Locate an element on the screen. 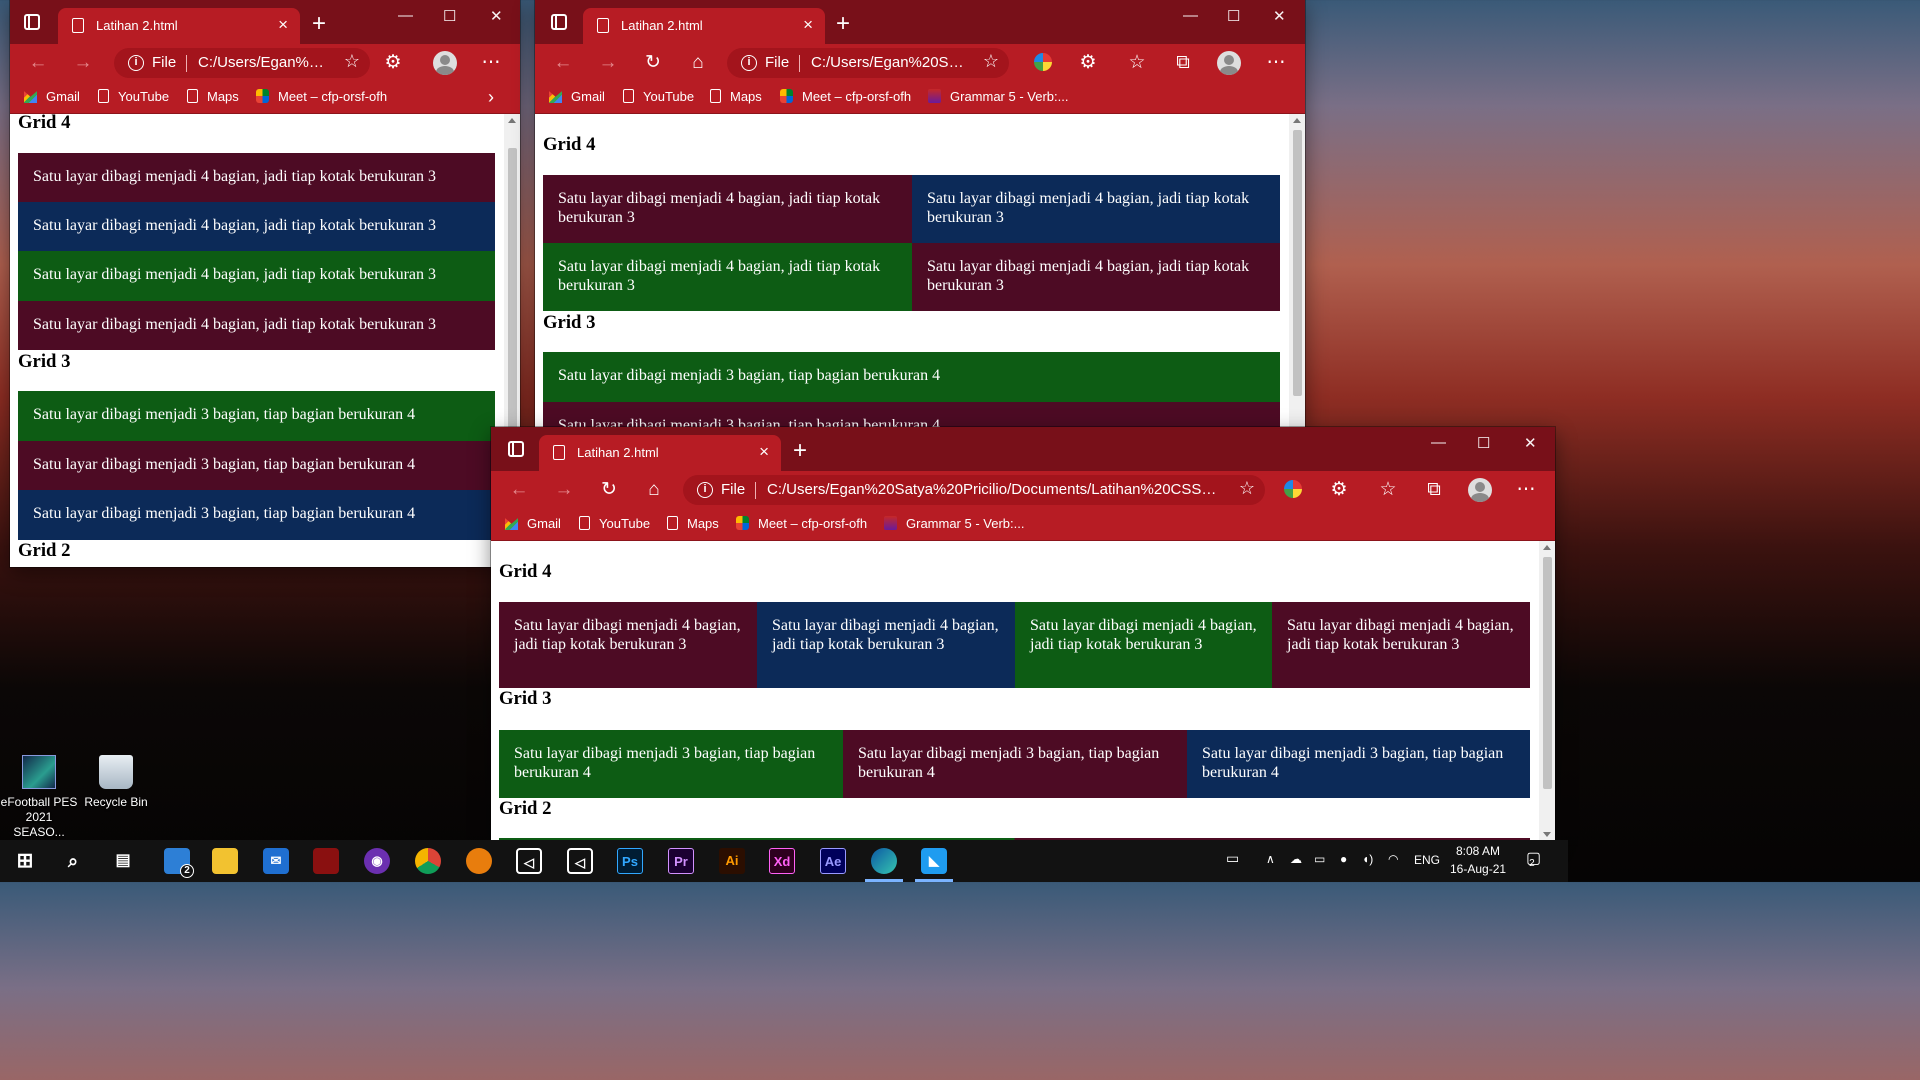  windows-start-icon: ⊞ is located at coordinates (25, 861).